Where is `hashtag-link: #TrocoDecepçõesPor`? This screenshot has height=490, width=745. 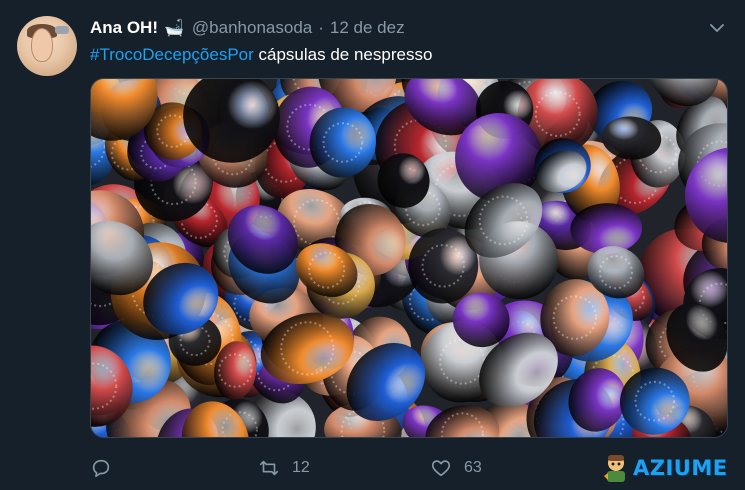
hashtag-link: #TrocoDecepçõesPor is located at coordinates (172, 54).